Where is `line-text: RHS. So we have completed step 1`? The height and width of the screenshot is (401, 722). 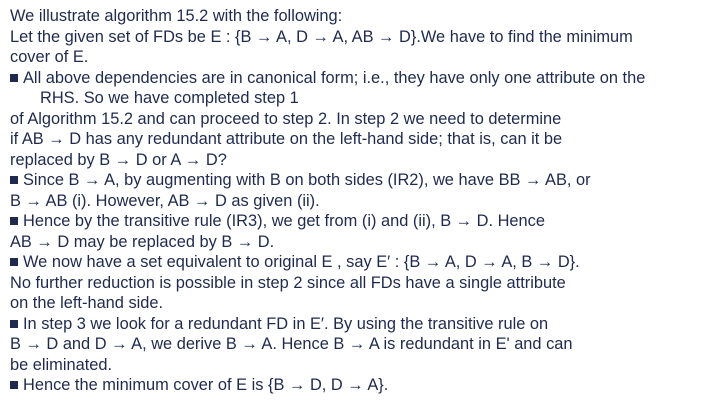 line-text: RHS. So we have completed step 1 is located at coordinates (169, 98).